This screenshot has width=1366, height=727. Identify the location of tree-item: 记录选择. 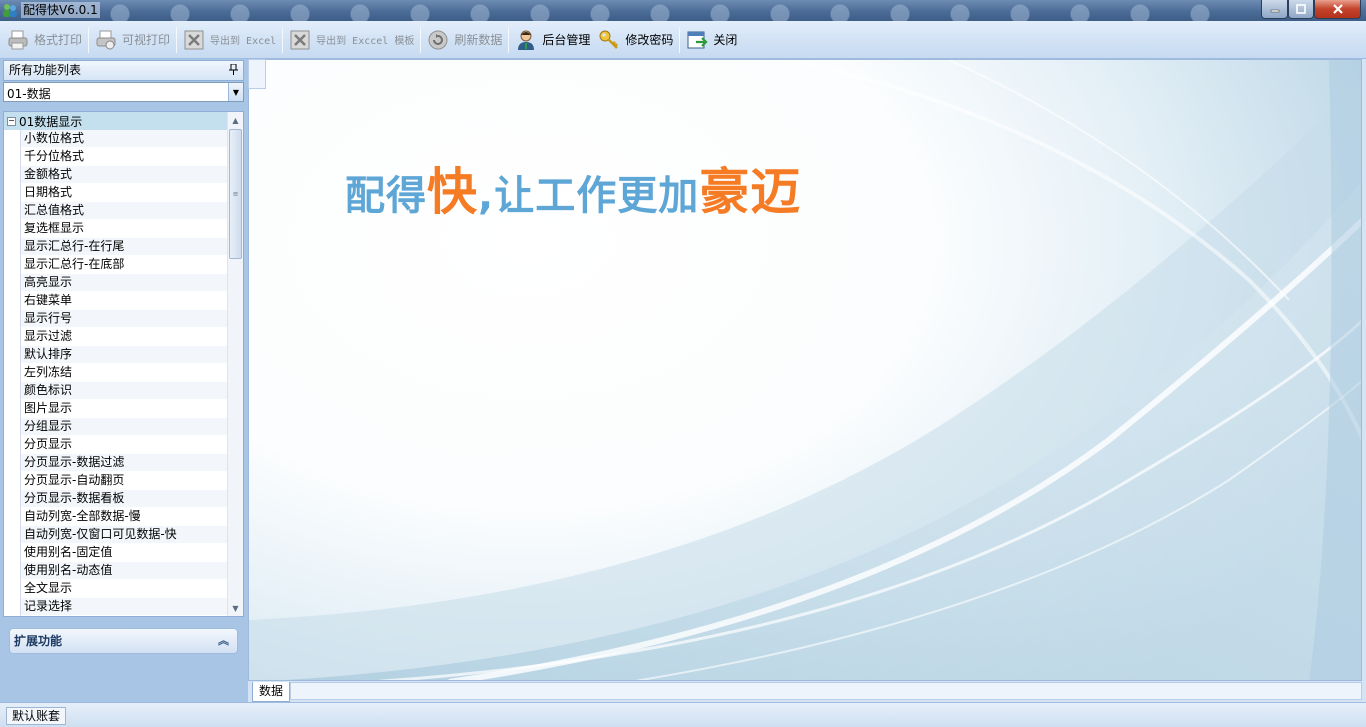
(116, 606).